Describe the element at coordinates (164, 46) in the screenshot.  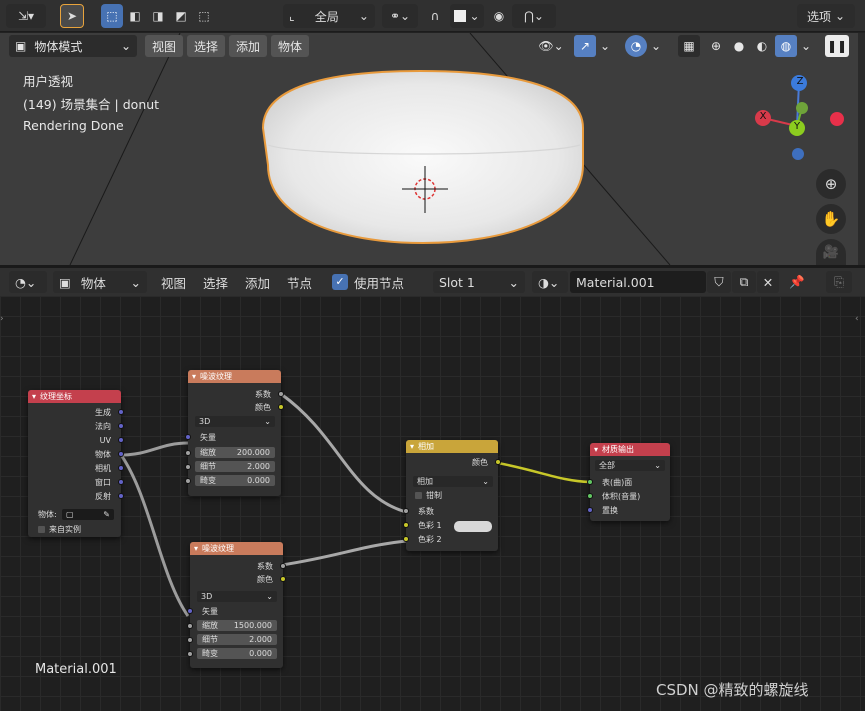
I see `menu-view: 视图` at that location.